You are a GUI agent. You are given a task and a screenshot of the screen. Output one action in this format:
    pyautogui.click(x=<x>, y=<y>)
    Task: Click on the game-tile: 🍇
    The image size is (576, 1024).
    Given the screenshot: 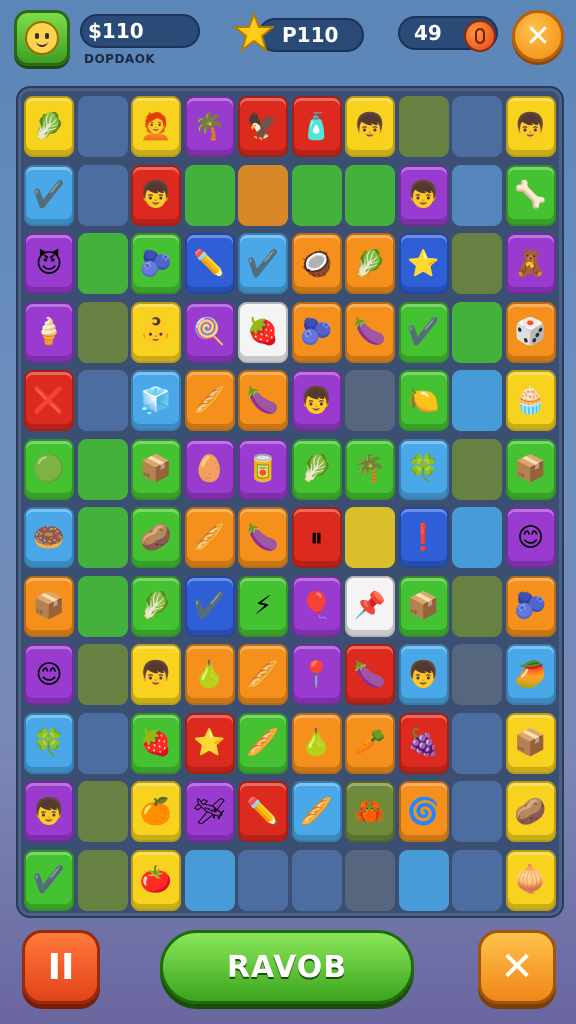 What is the action you would take?
    pyautogui.click(x=423, y=743)
    